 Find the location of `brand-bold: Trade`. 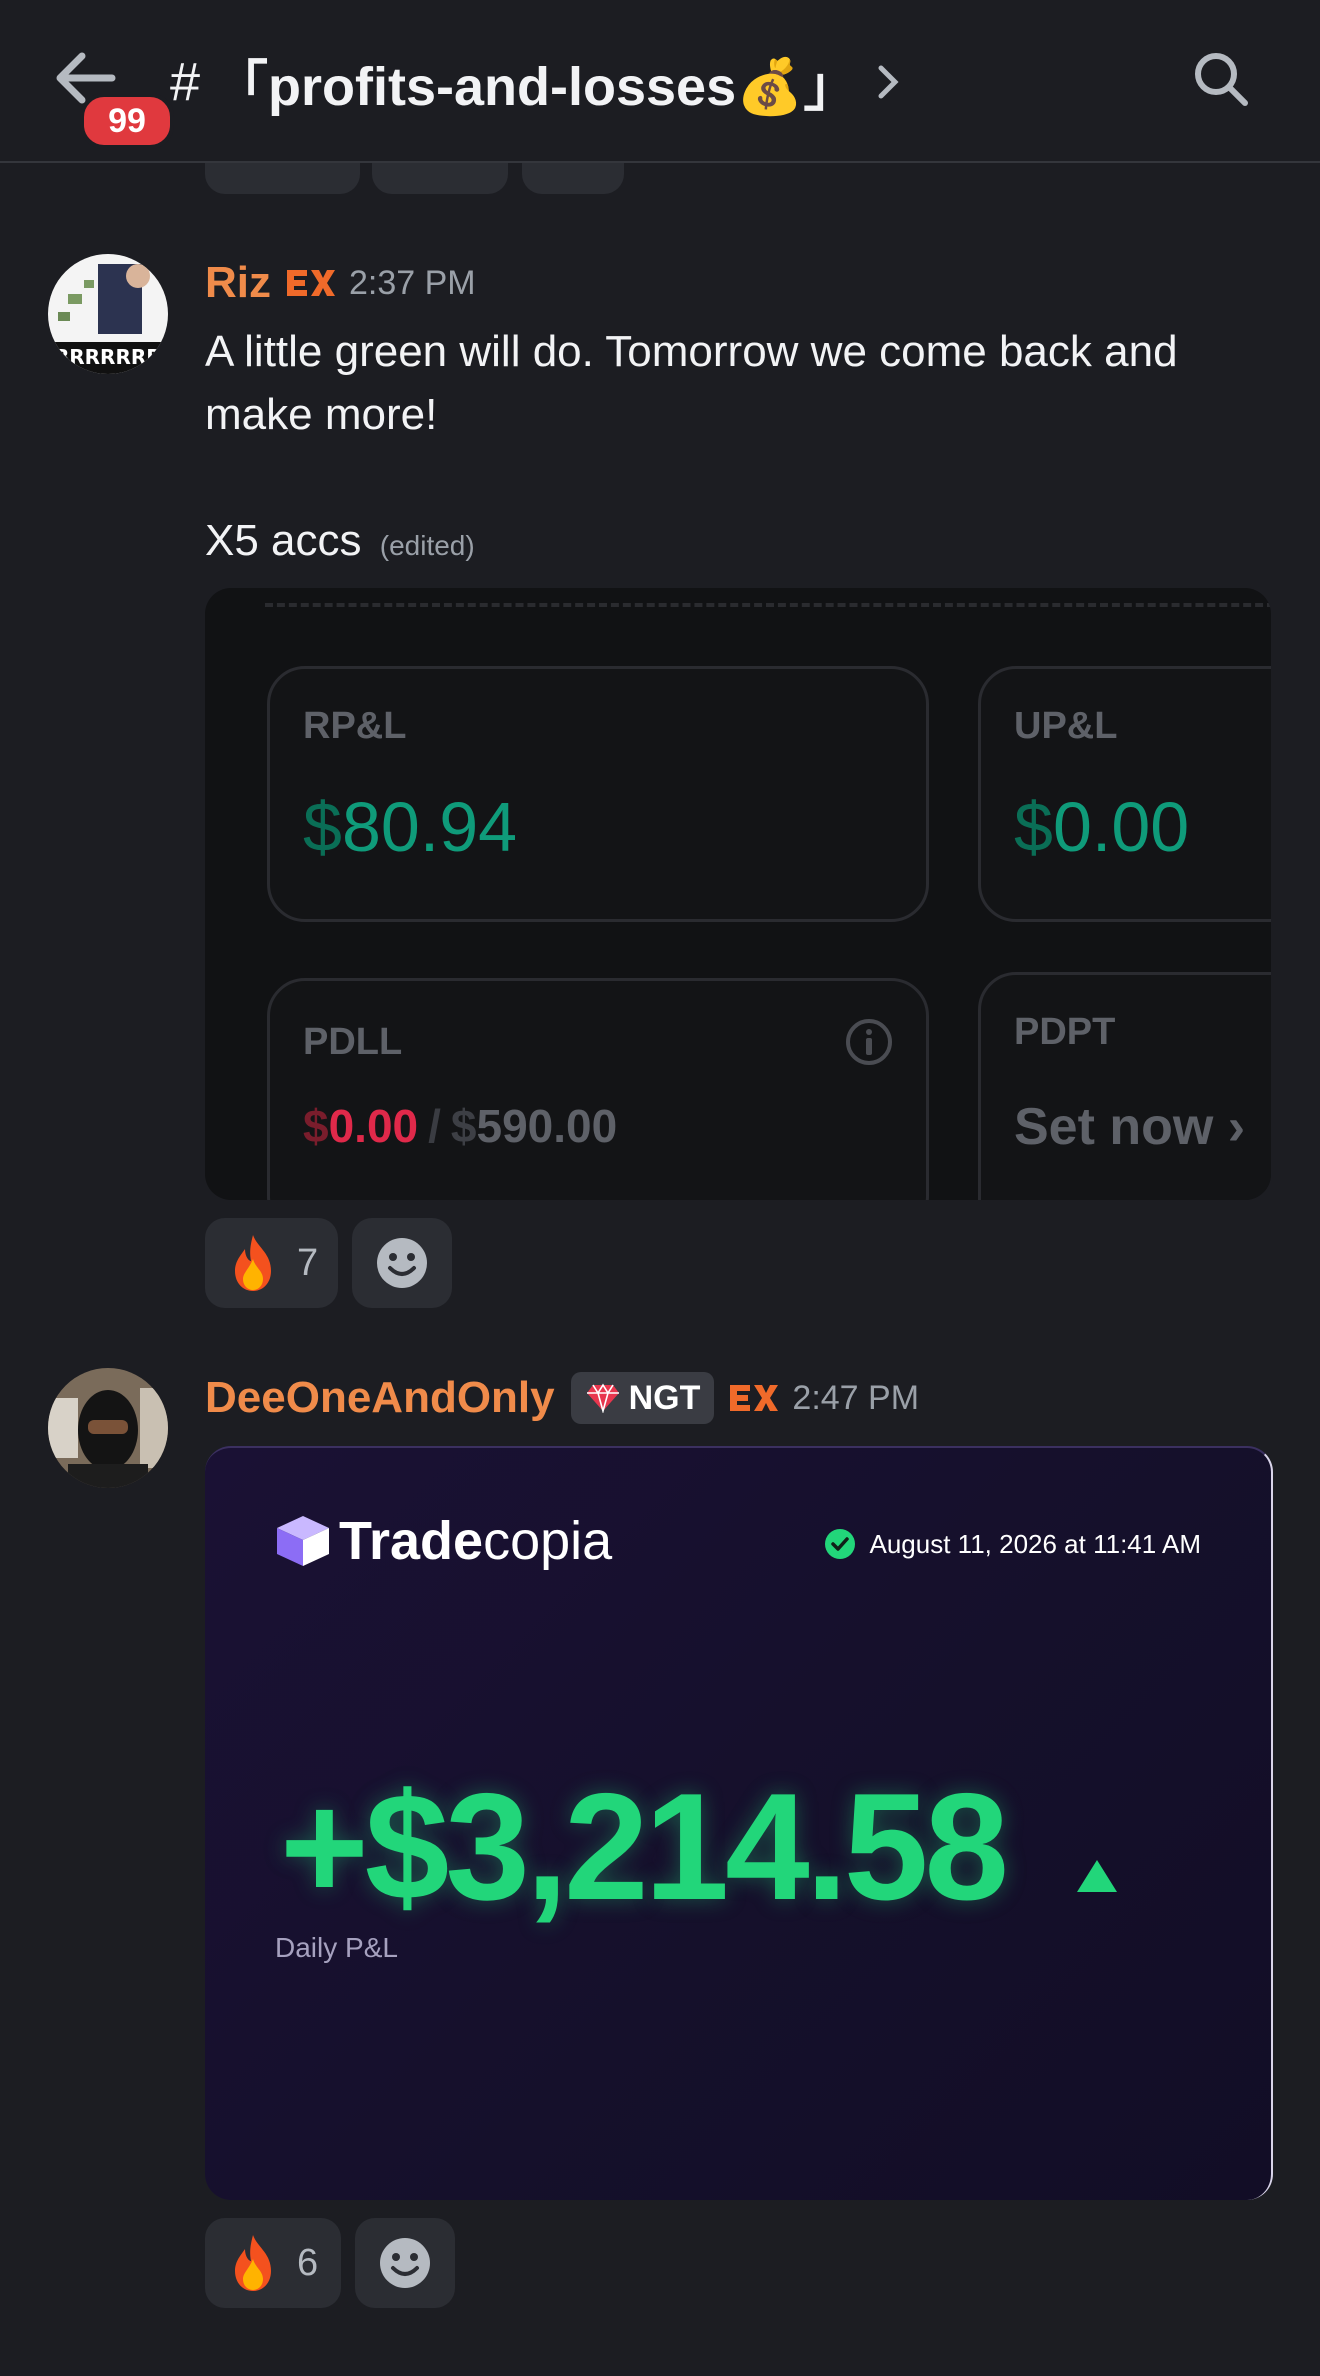

brand-bold: Trade is located at coordinates (411, 1541).